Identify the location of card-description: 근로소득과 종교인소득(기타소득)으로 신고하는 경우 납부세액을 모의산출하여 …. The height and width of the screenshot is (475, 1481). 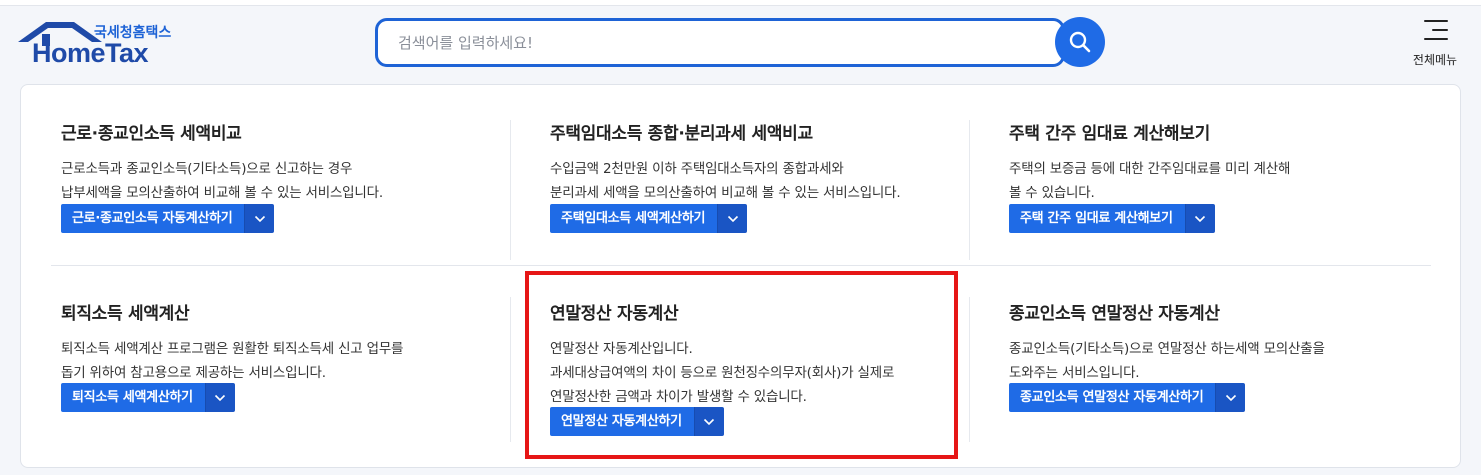
(222, 181).